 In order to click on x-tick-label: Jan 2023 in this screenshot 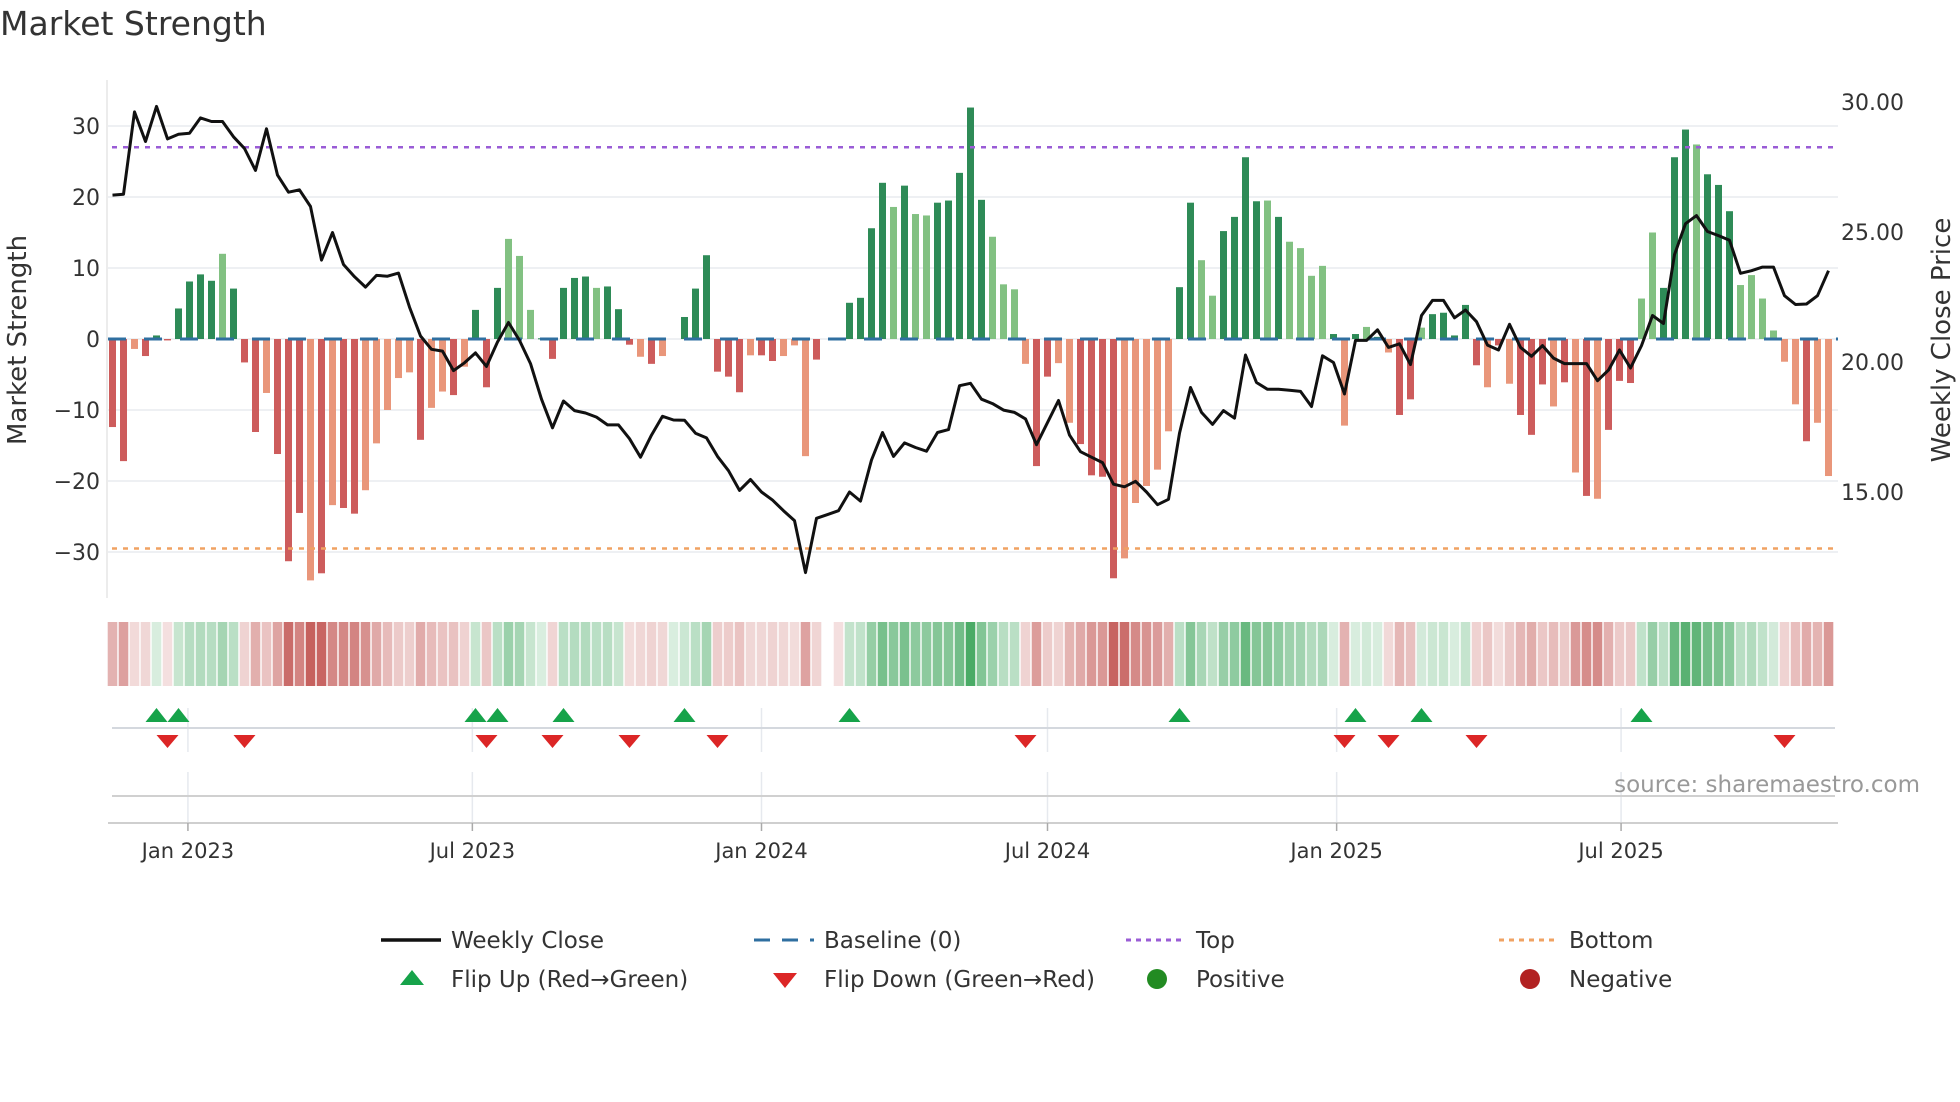, I will do `click(187, 851)`.